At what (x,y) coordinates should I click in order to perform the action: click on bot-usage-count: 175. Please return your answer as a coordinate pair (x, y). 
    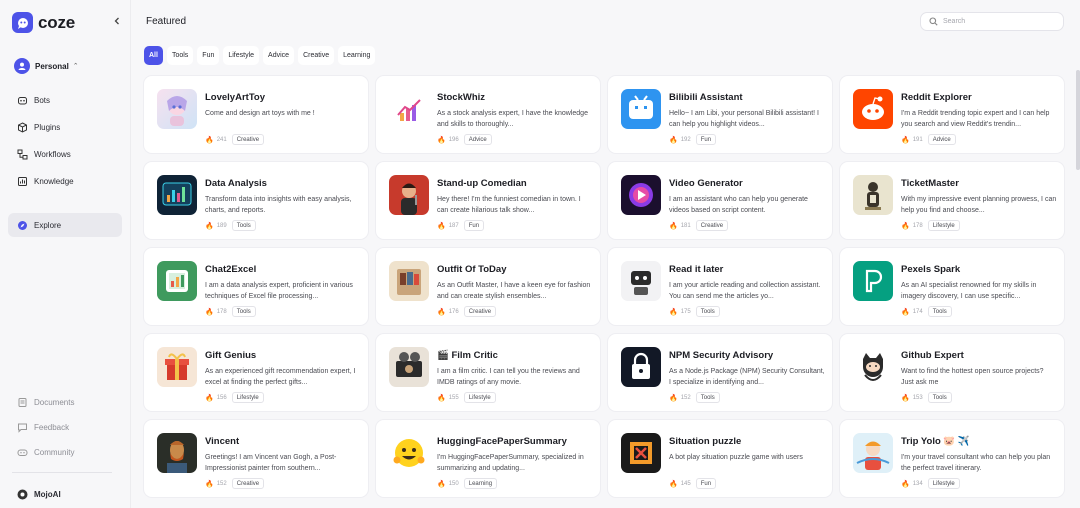
    Looking at the image, I should click on (685, 311).